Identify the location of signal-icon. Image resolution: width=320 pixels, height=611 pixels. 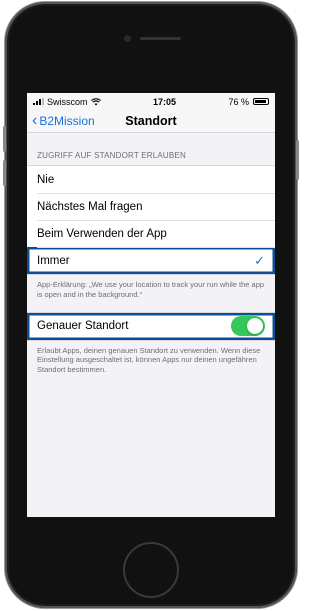
(38, 101).